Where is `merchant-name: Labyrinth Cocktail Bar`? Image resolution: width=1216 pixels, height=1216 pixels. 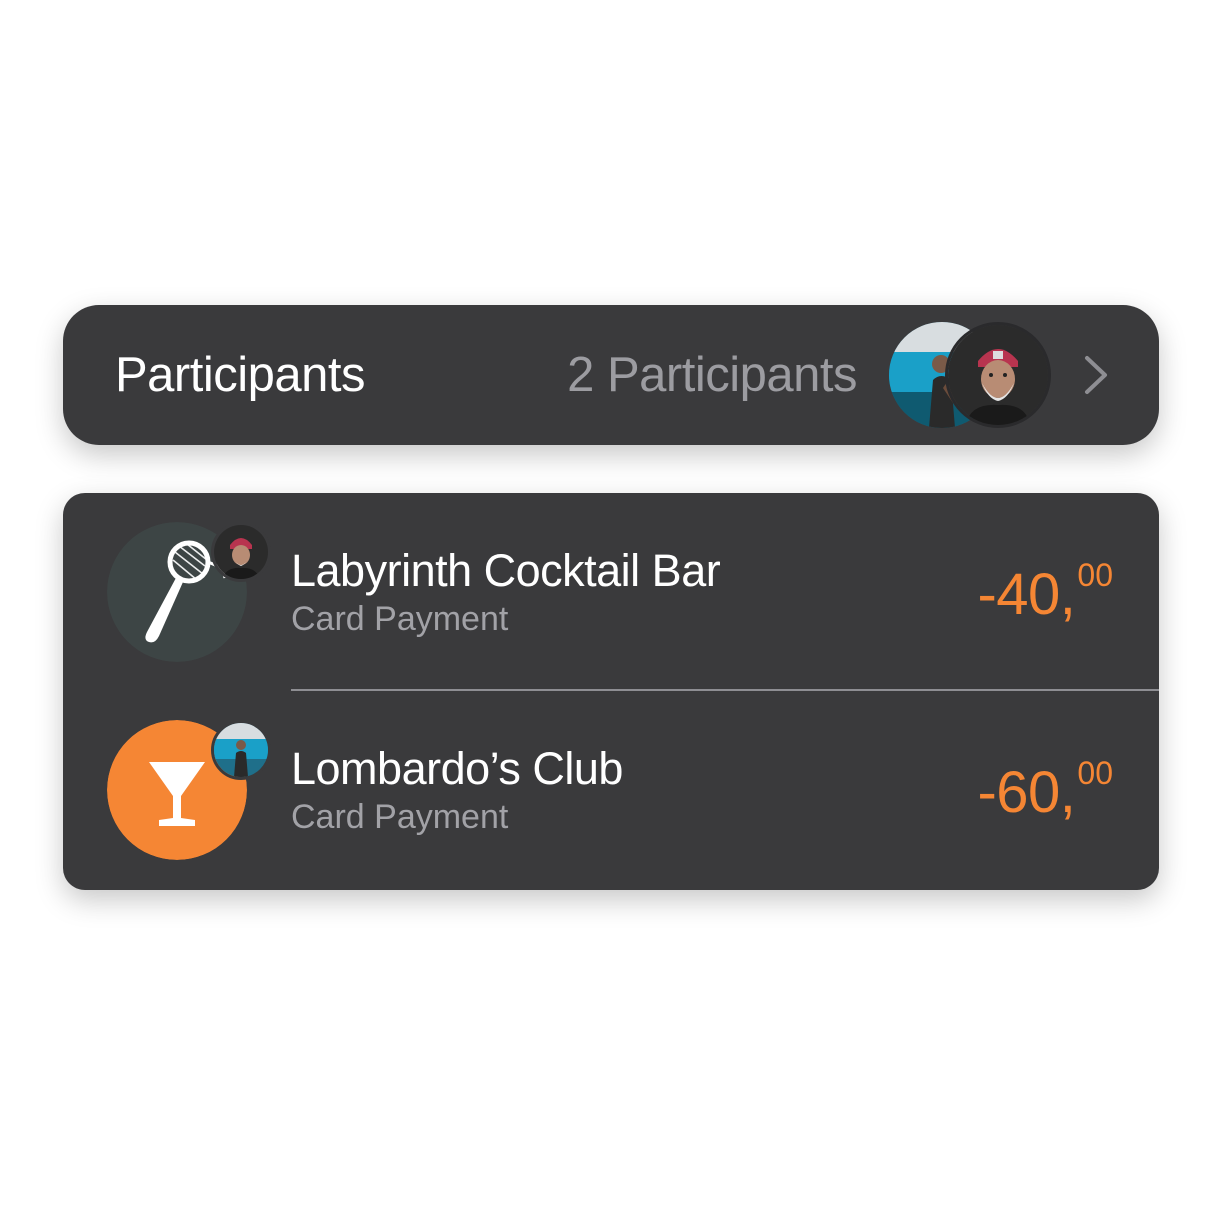 merchant-name: Labyrinth Cocktail Bar is located at coordinates (506, 570).